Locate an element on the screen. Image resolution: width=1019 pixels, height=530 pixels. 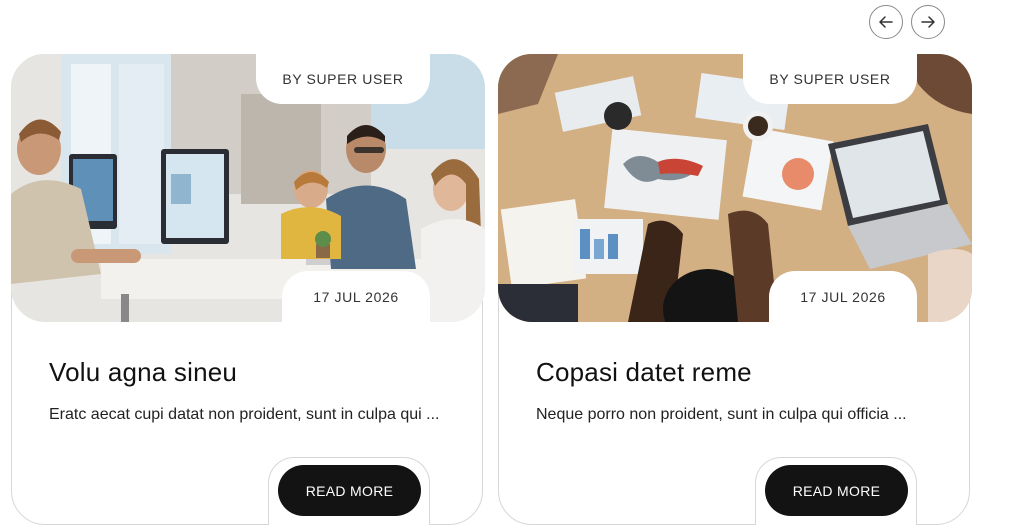
carousel-prev-button is located at coordinates (886, 22).